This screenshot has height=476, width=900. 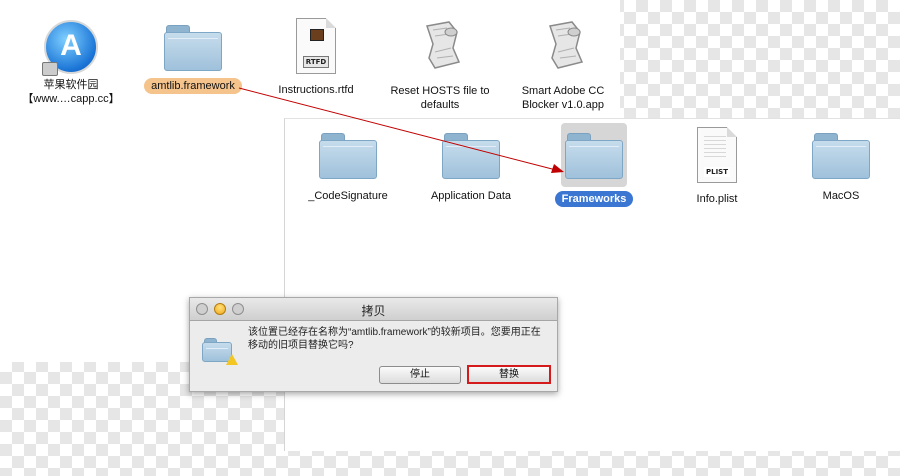 What do you see at coordinates (70, 48) in the screenshot?
I see `app-store-icon: A` at bounding box center [70, 48].